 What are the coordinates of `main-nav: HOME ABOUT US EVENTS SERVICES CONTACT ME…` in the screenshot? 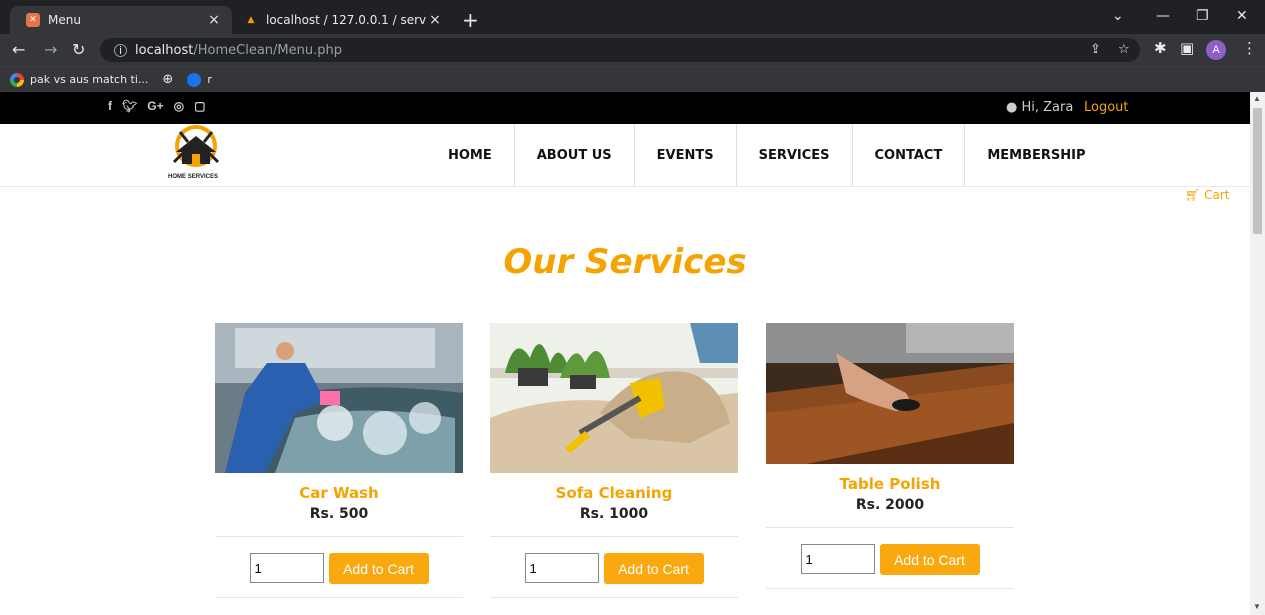 It's located at (767, 155).